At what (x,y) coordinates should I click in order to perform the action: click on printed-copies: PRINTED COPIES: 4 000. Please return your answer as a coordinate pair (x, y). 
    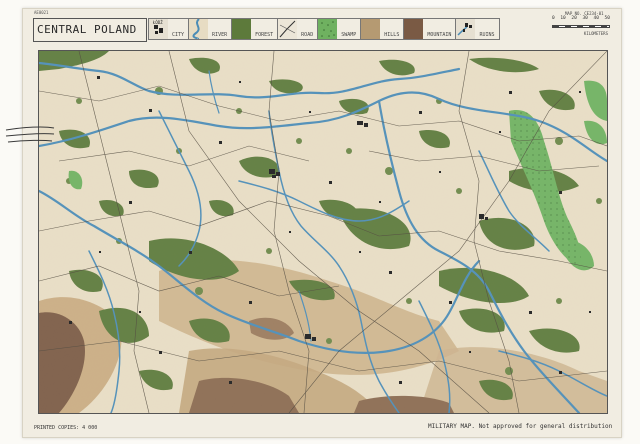
    Looking at the image, I should click on (66, 428).